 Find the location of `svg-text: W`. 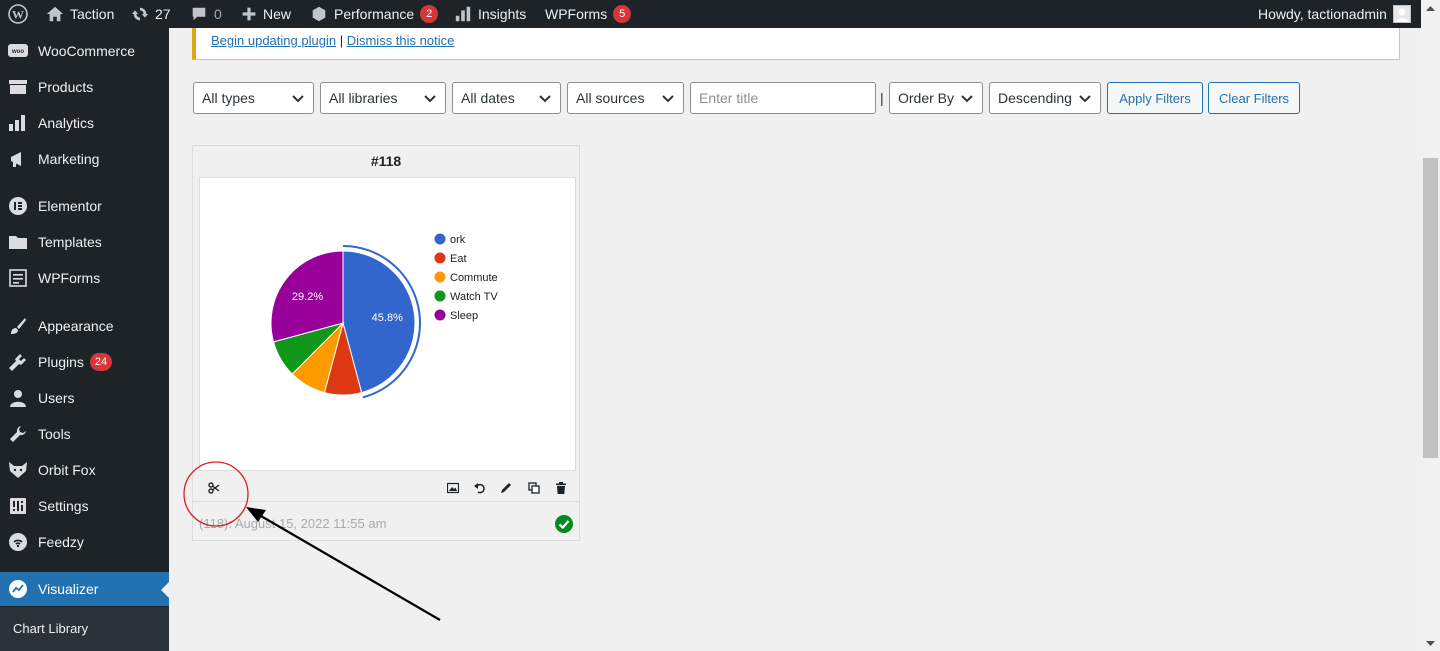

svg-text: W is located at coordinates (18, 15).